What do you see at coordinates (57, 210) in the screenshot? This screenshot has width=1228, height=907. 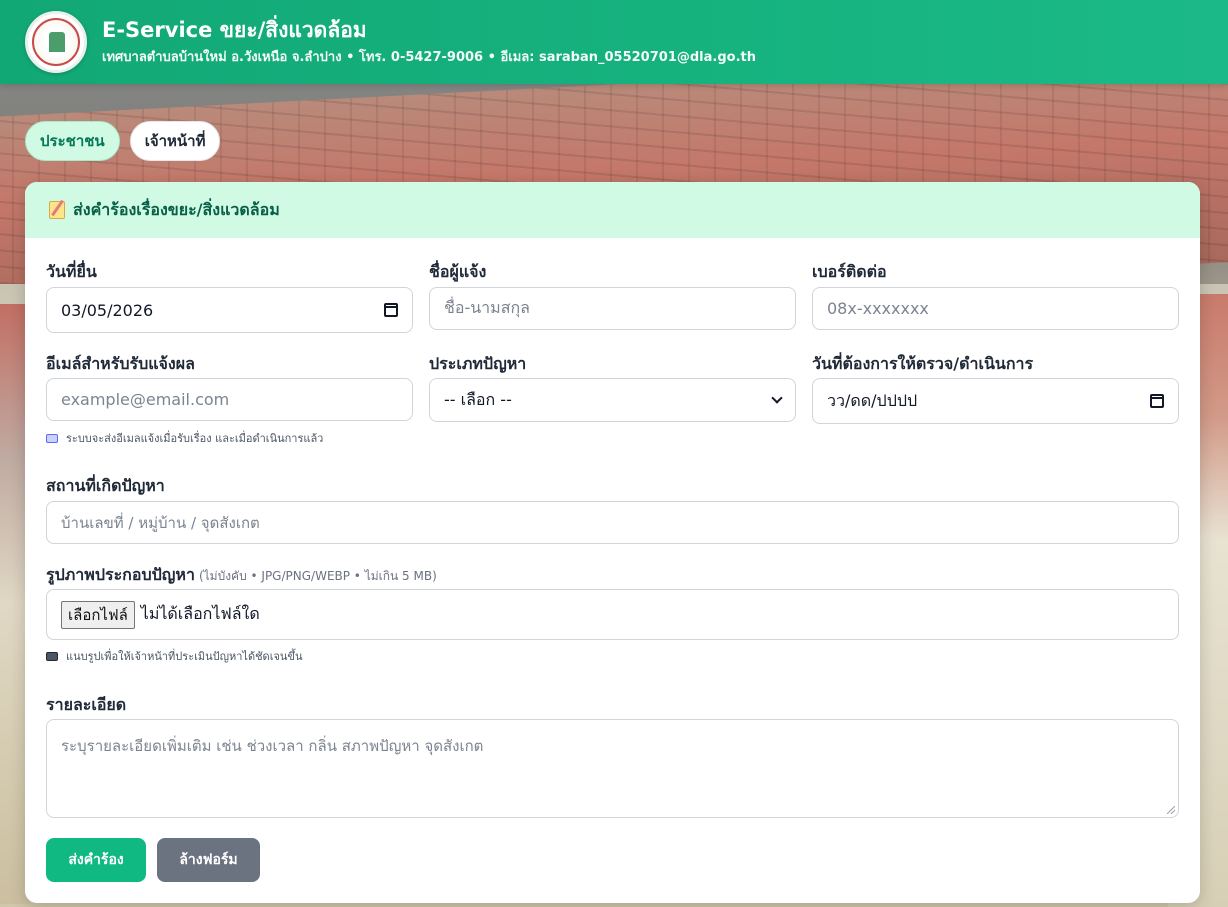 I see `memo-icon` at bounding box center [57, 210].